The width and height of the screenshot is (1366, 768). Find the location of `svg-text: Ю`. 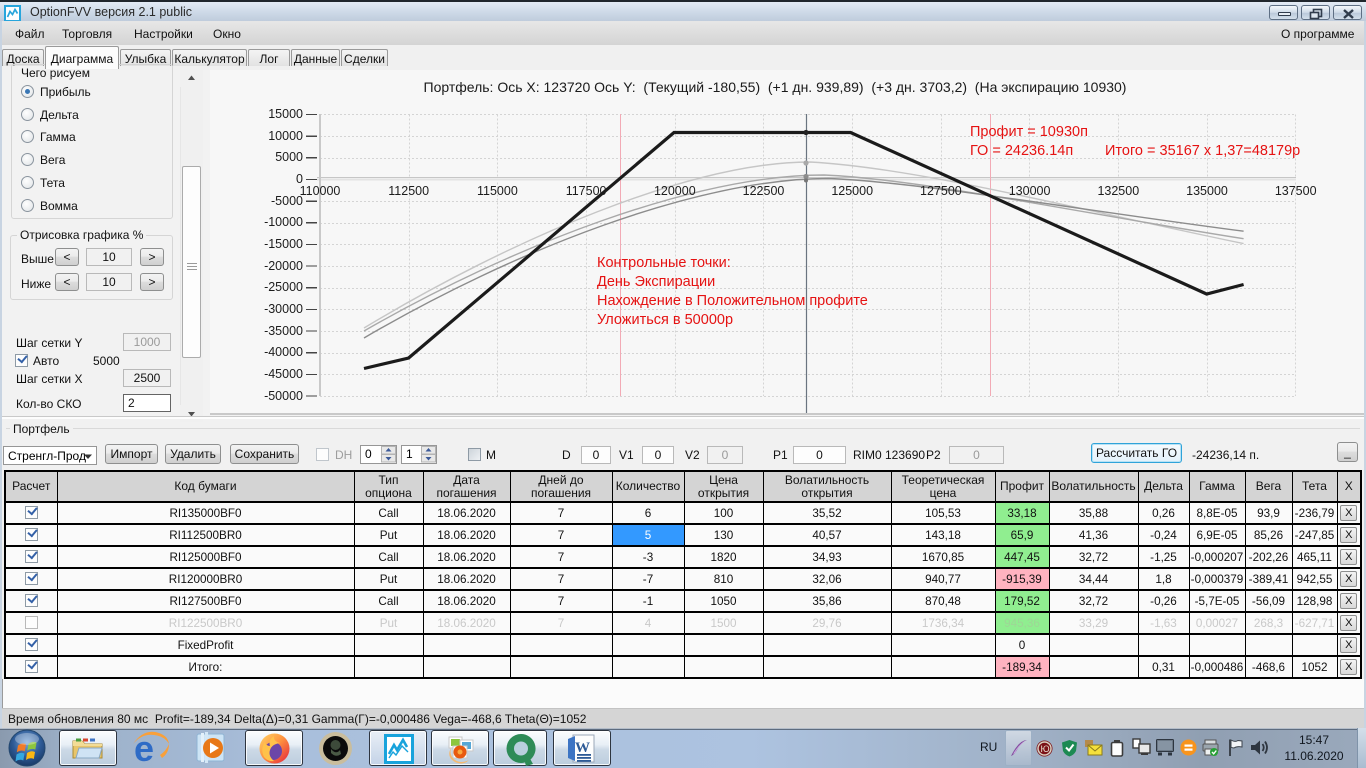

svg-text: Ю is located at coordinates (1045, 749).